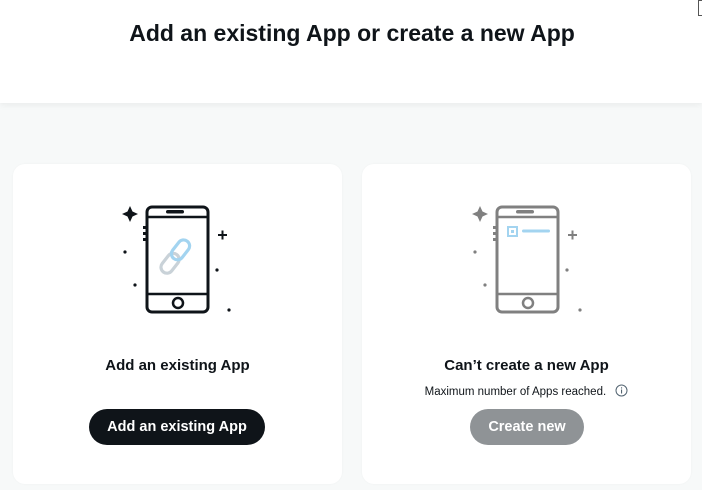  I want to click on max-apps-notice: Maximum number of Apps reached., so click(526, 391).